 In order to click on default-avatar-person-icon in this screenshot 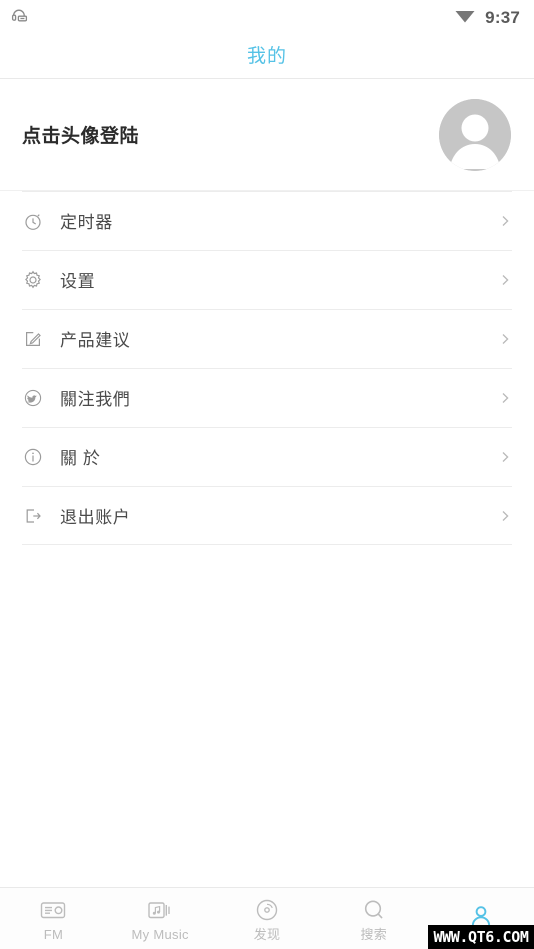, I will do `click(475, 134)`.